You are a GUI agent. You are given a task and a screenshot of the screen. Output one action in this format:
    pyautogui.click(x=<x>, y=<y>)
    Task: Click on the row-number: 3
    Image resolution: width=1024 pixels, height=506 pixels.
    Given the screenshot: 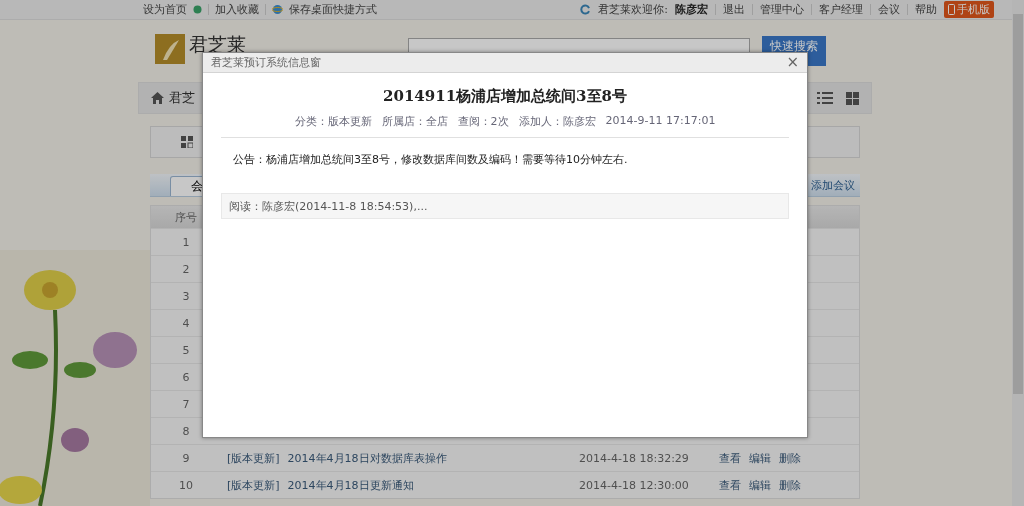 What is the action you would take?
    pyautogui.click(x=186, y=296)
    